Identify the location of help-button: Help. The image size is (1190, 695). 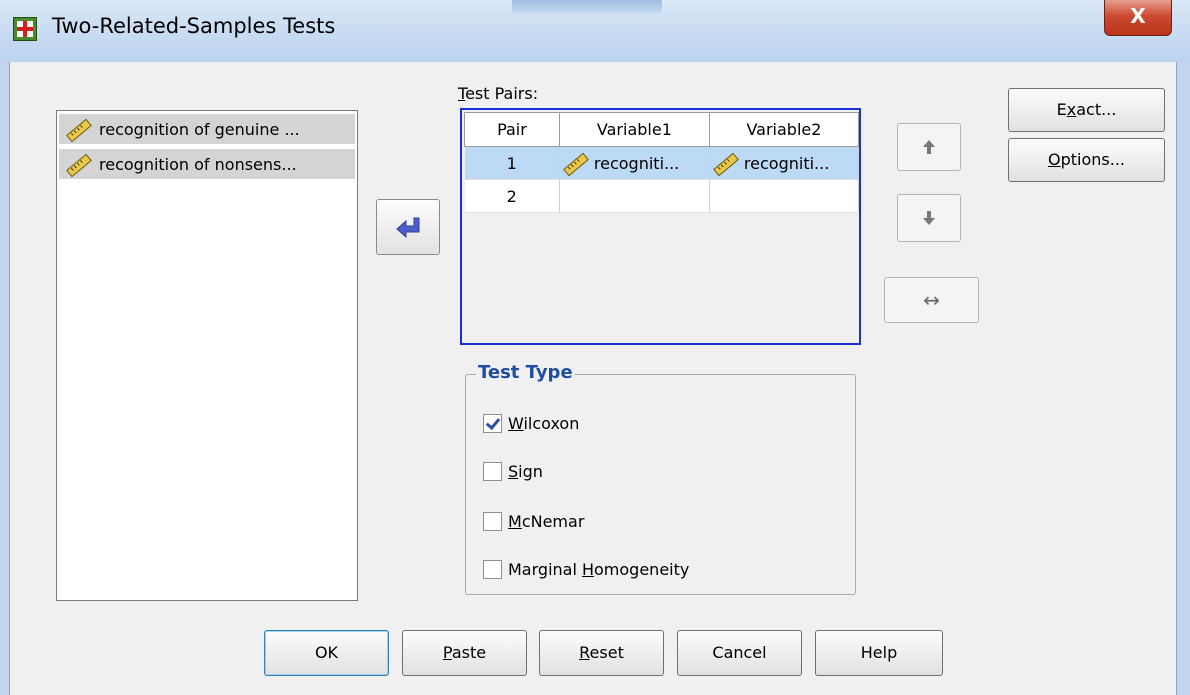
(879, 653).